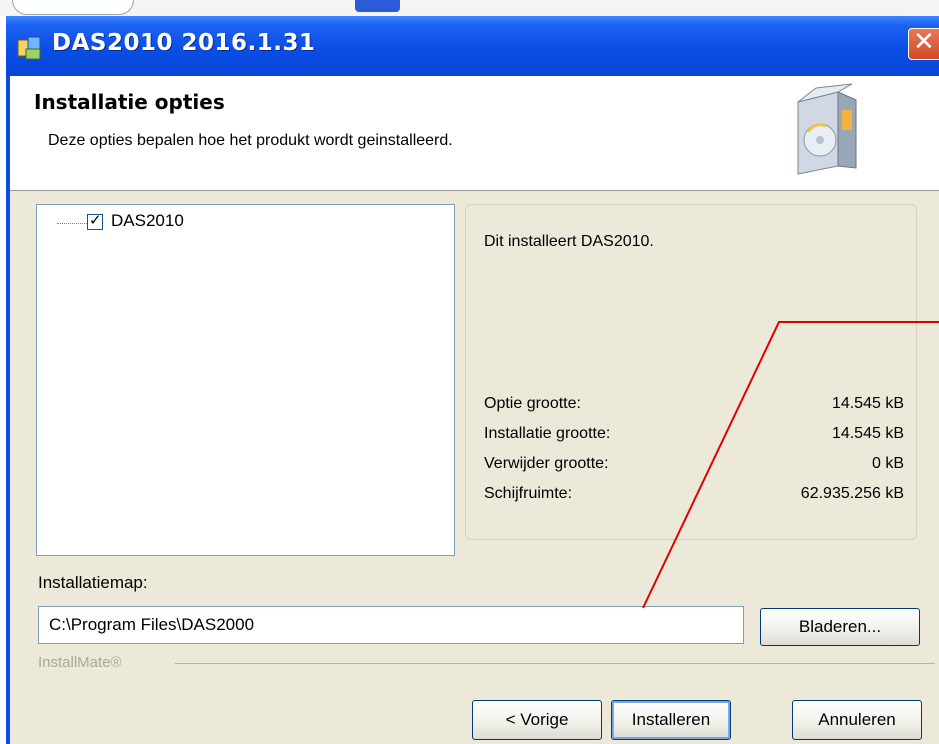  What do you see at coordinates (852, 493) in the screenshot?
I see `info-value: 62.935.256 kB` at bounding box center [852, 493].